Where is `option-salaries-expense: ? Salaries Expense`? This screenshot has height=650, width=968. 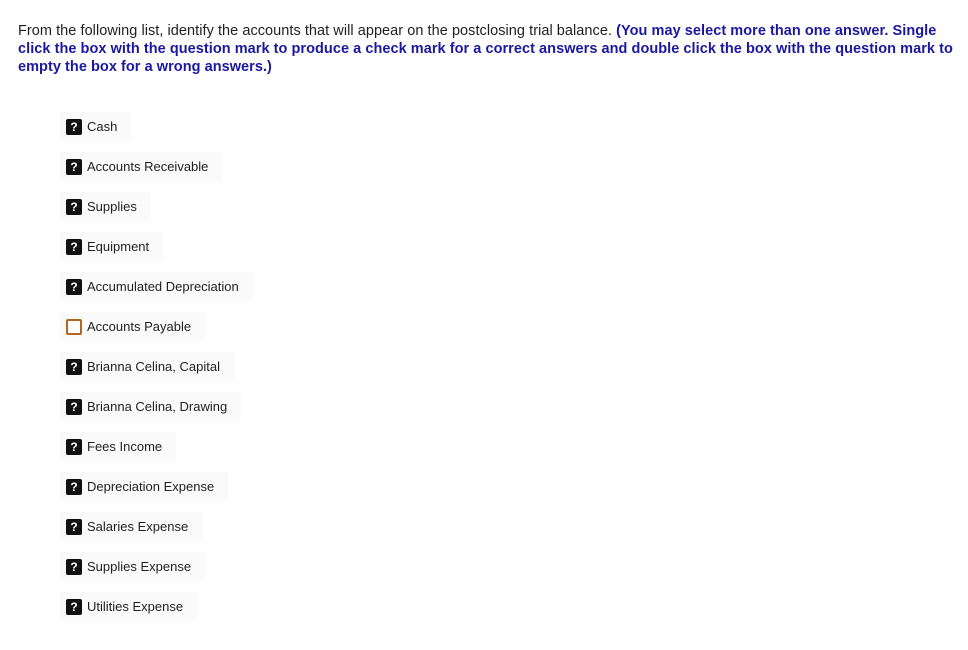
option-salaries-expense: ? Salaries Expense is located at coordinates (131, 526).